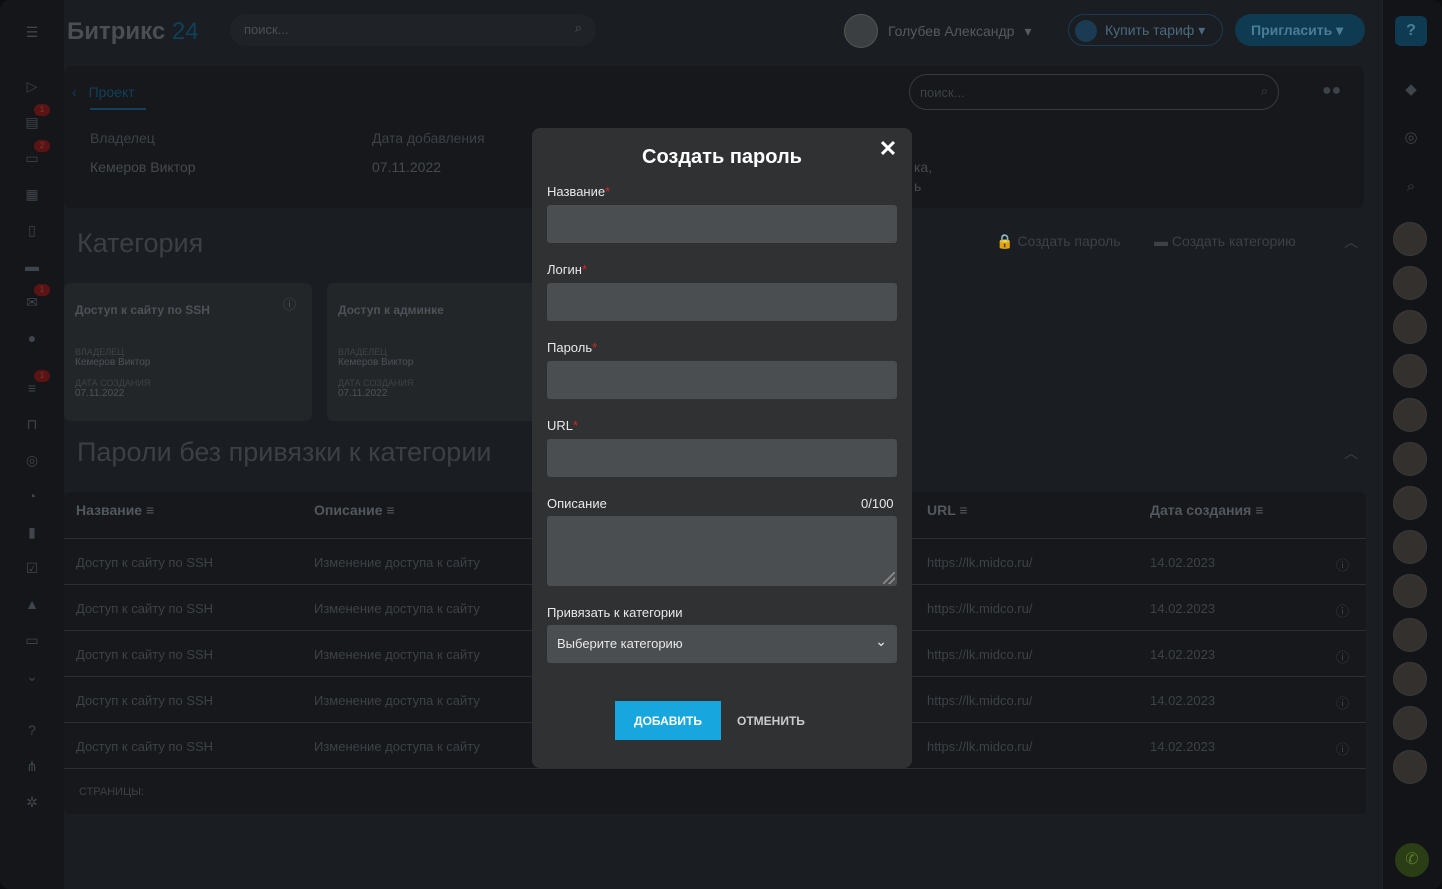 The image size is (1442, 889). What do you see at coordinates (563, 425) in the screenshot?
I see `url-label: URL*` at bounding box center [563, 425].